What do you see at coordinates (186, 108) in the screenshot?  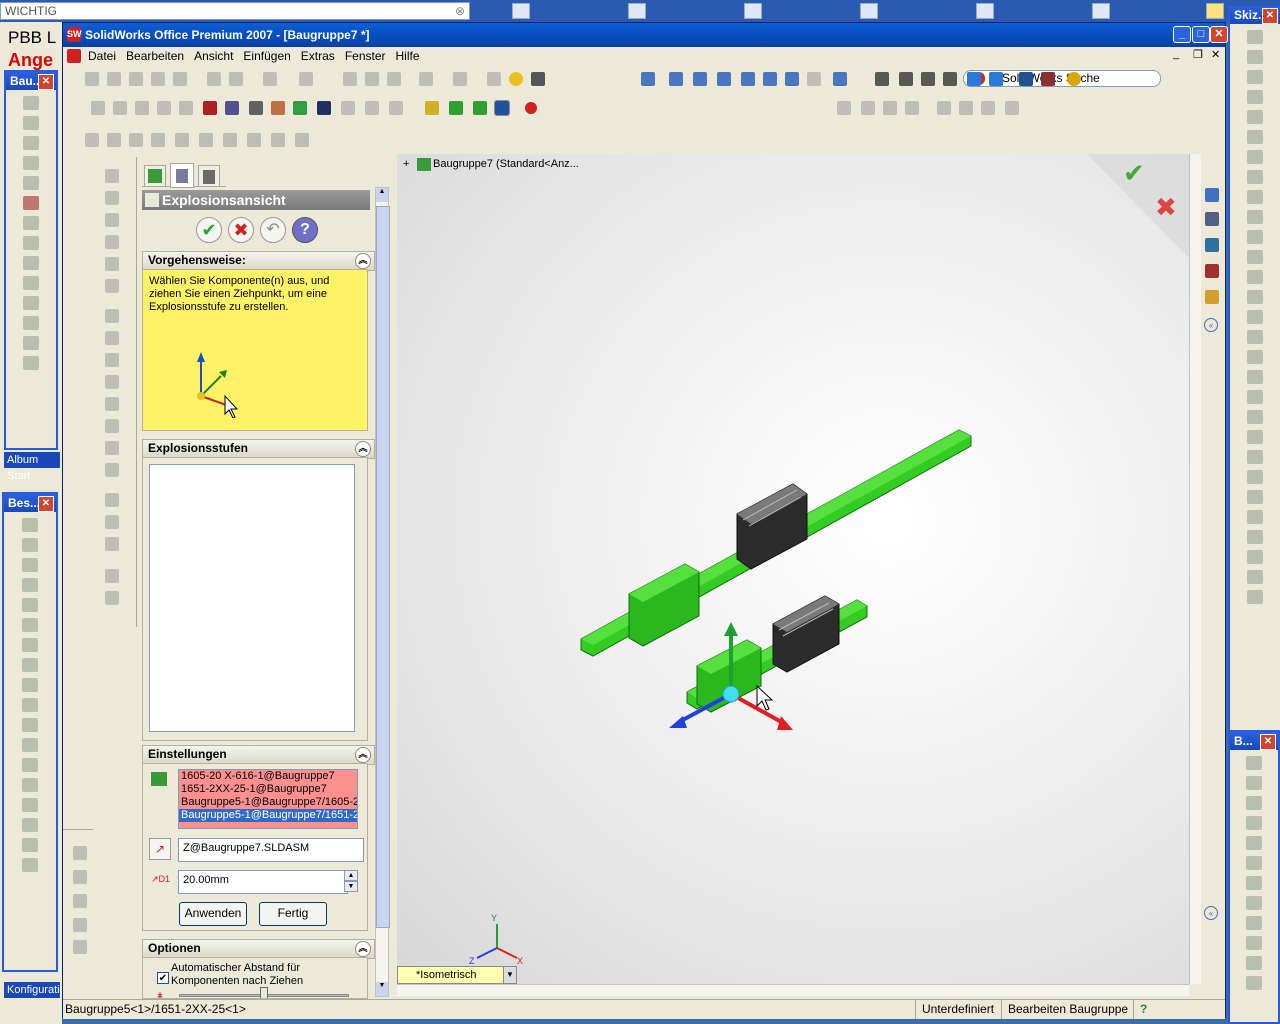 I see `document-icon` at bounding box center [186, 108].